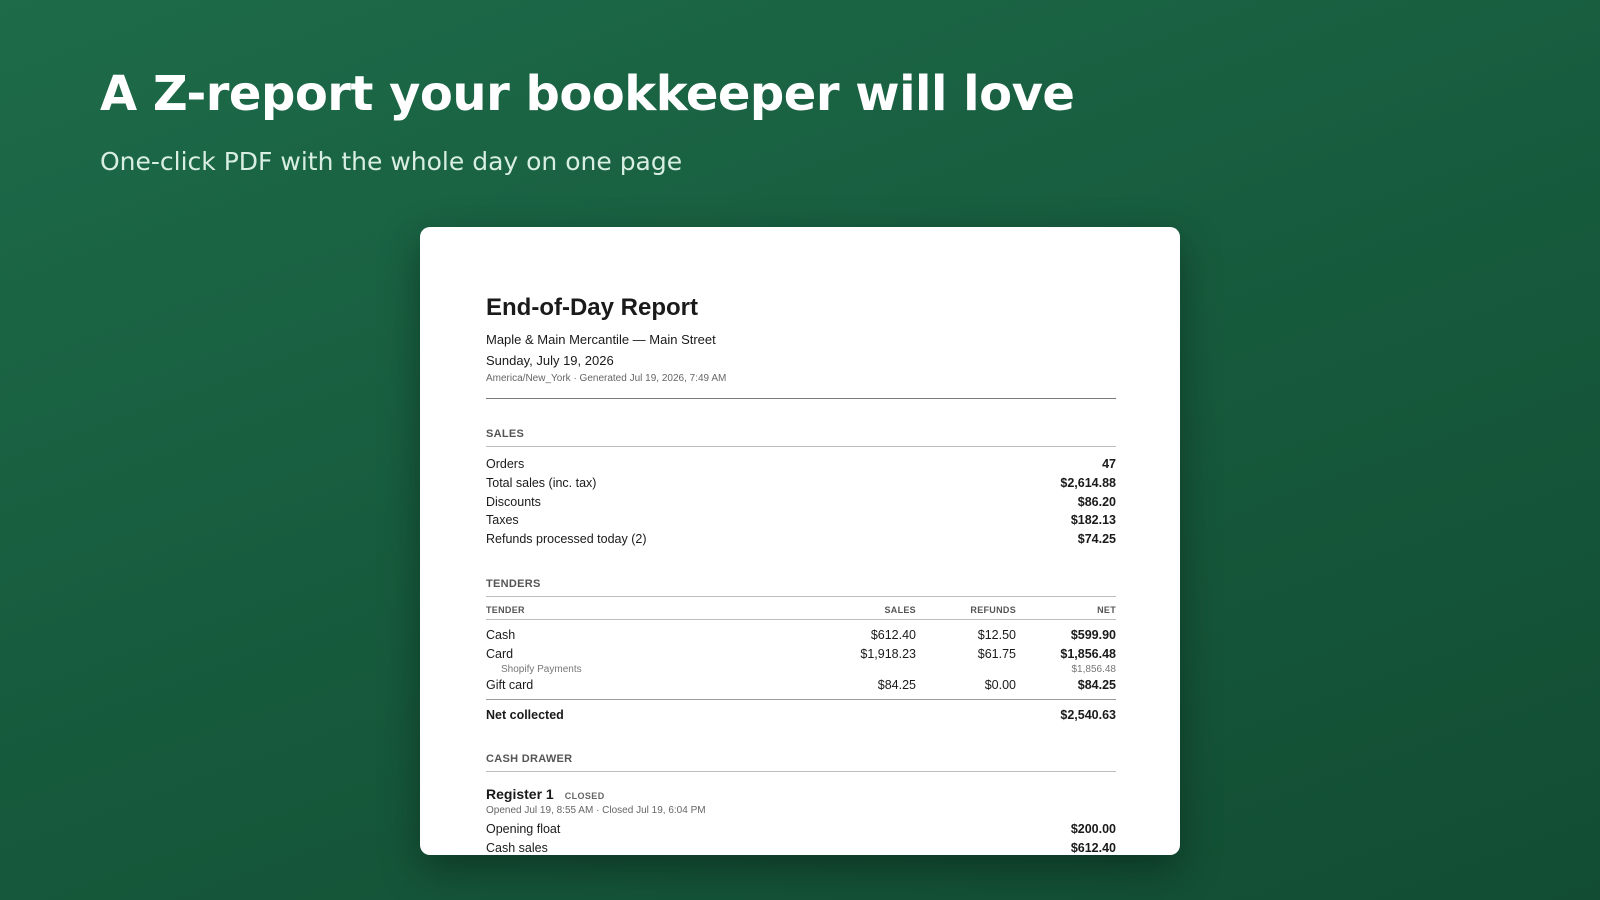  I want to click on column-header-net: NET, so click(1066, 611).